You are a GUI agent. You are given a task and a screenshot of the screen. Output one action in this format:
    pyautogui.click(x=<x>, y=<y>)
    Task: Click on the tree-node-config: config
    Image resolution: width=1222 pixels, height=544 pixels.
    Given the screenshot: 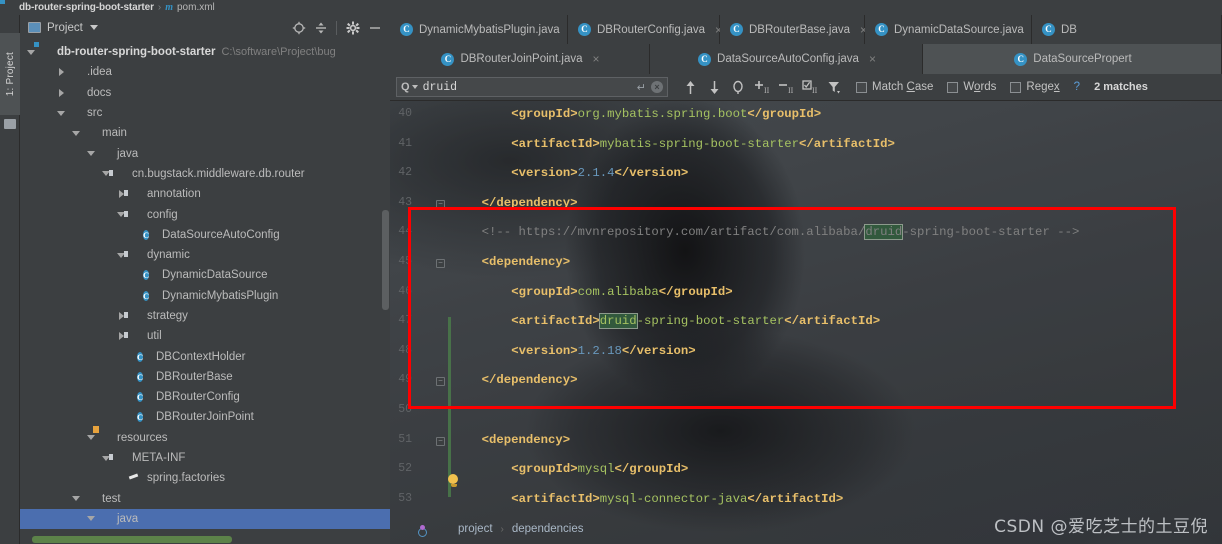 What is the action you would take?
    pyautogui.click(x=205, y=214)
    